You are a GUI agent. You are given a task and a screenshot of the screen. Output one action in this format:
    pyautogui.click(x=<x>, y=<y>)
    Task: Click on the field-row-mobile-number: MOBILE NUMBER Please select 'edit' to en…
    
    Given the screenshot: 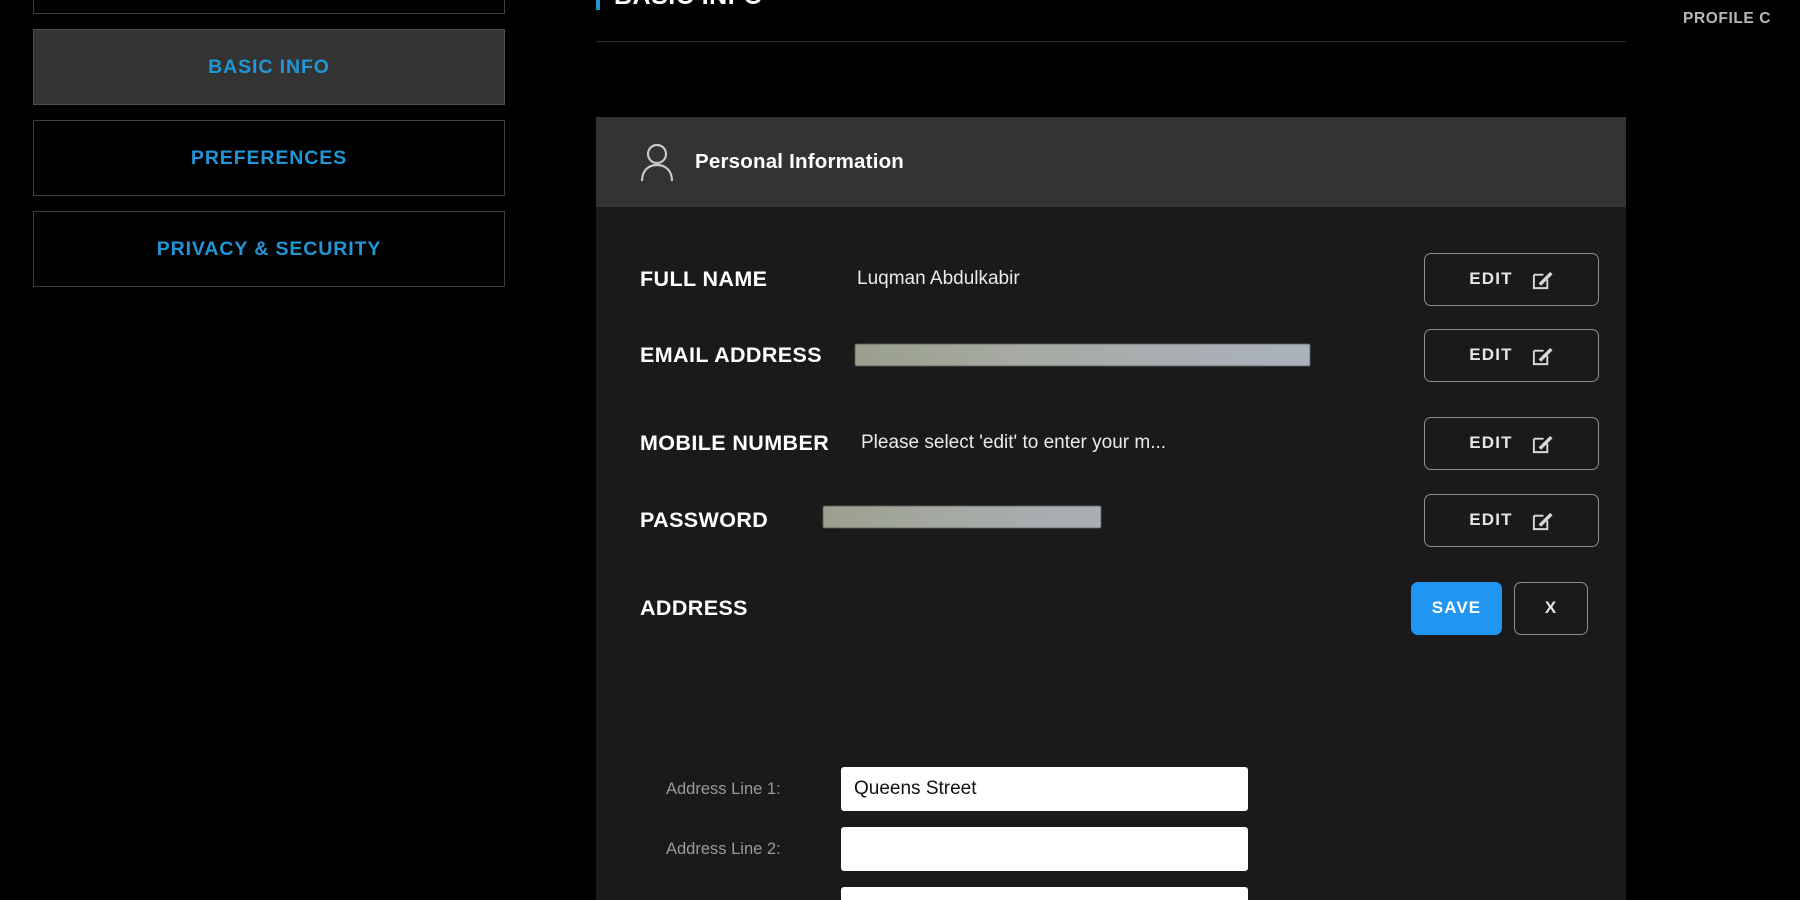 What is the action you would take?
    pyautogui.click(x=1111, y=443)
    